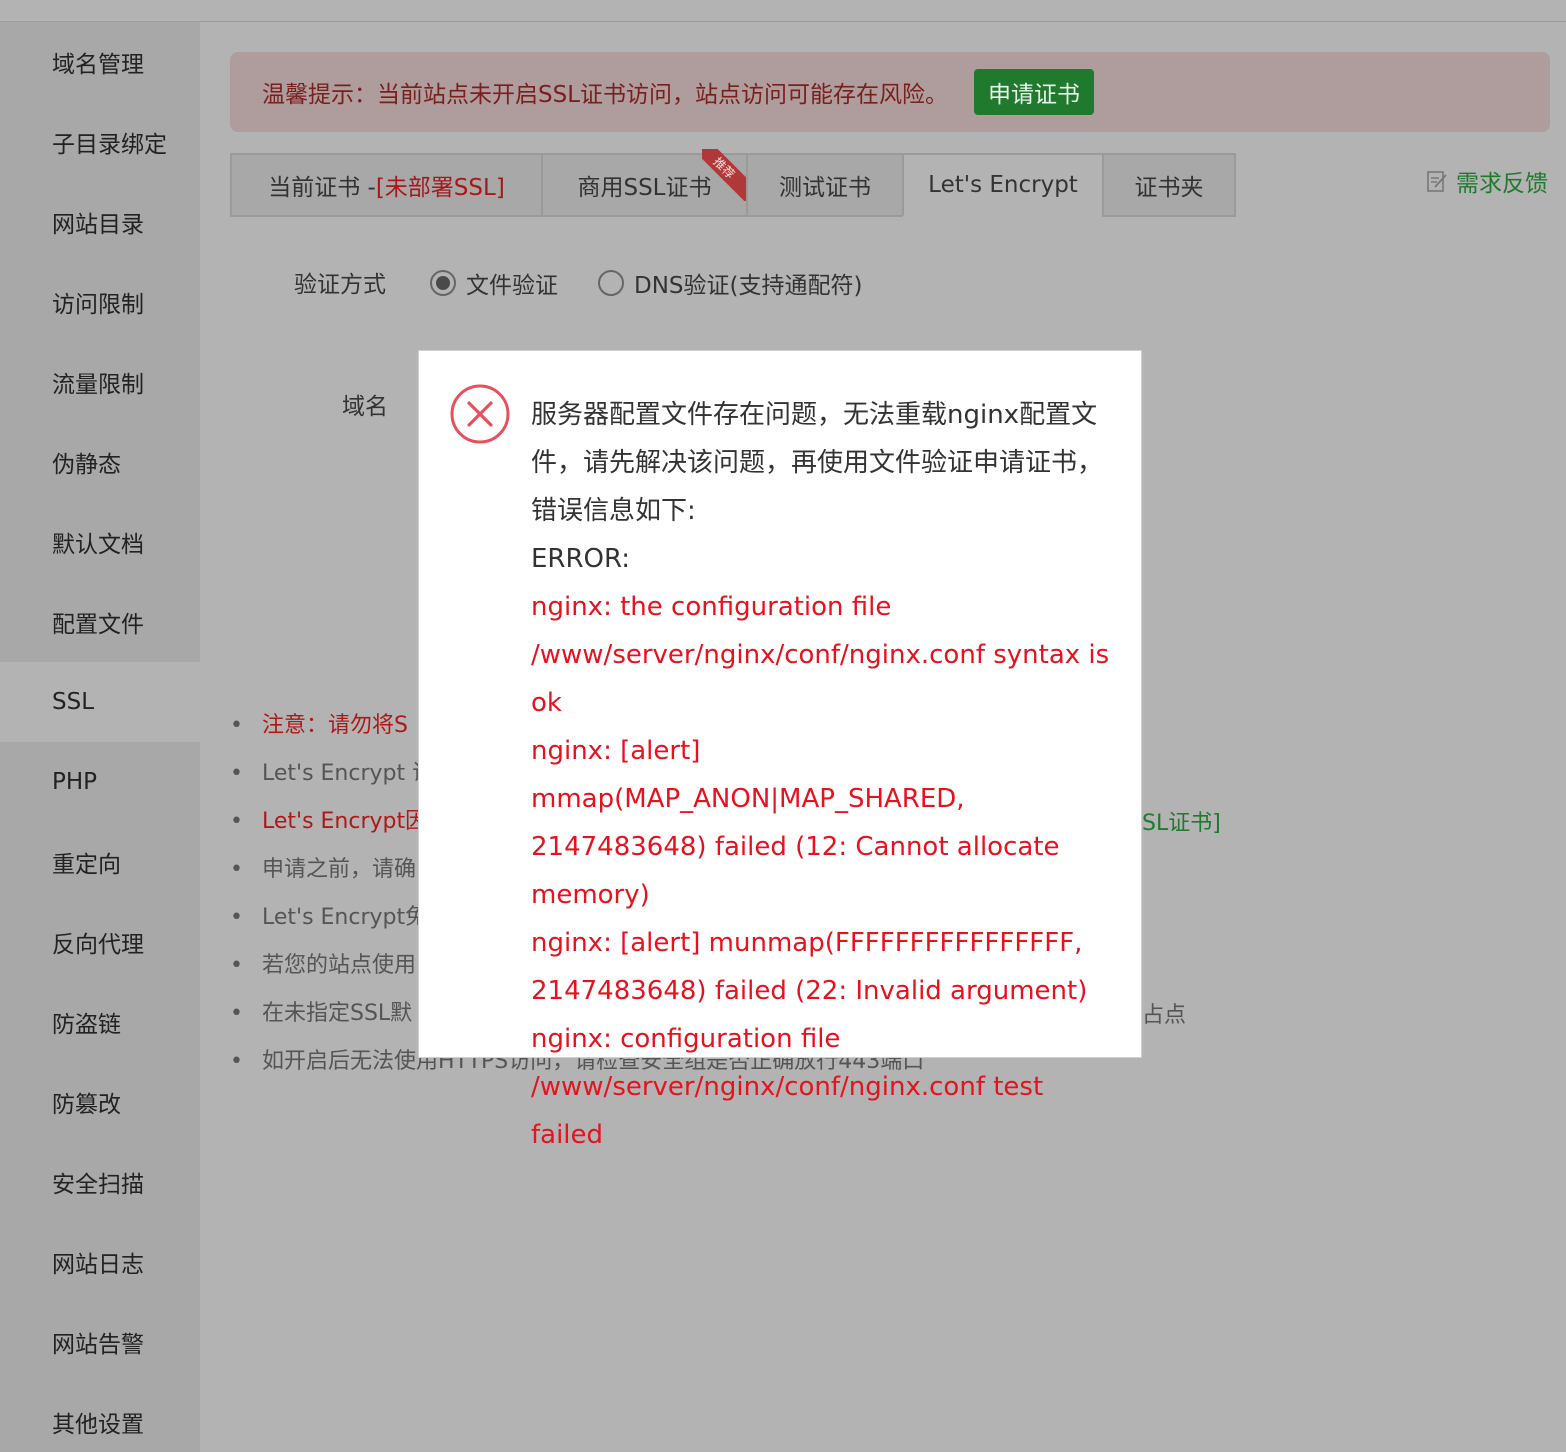  I want to click on tab-commercial-ssl: 商用SSL证书 推荐, so click(647, 183).